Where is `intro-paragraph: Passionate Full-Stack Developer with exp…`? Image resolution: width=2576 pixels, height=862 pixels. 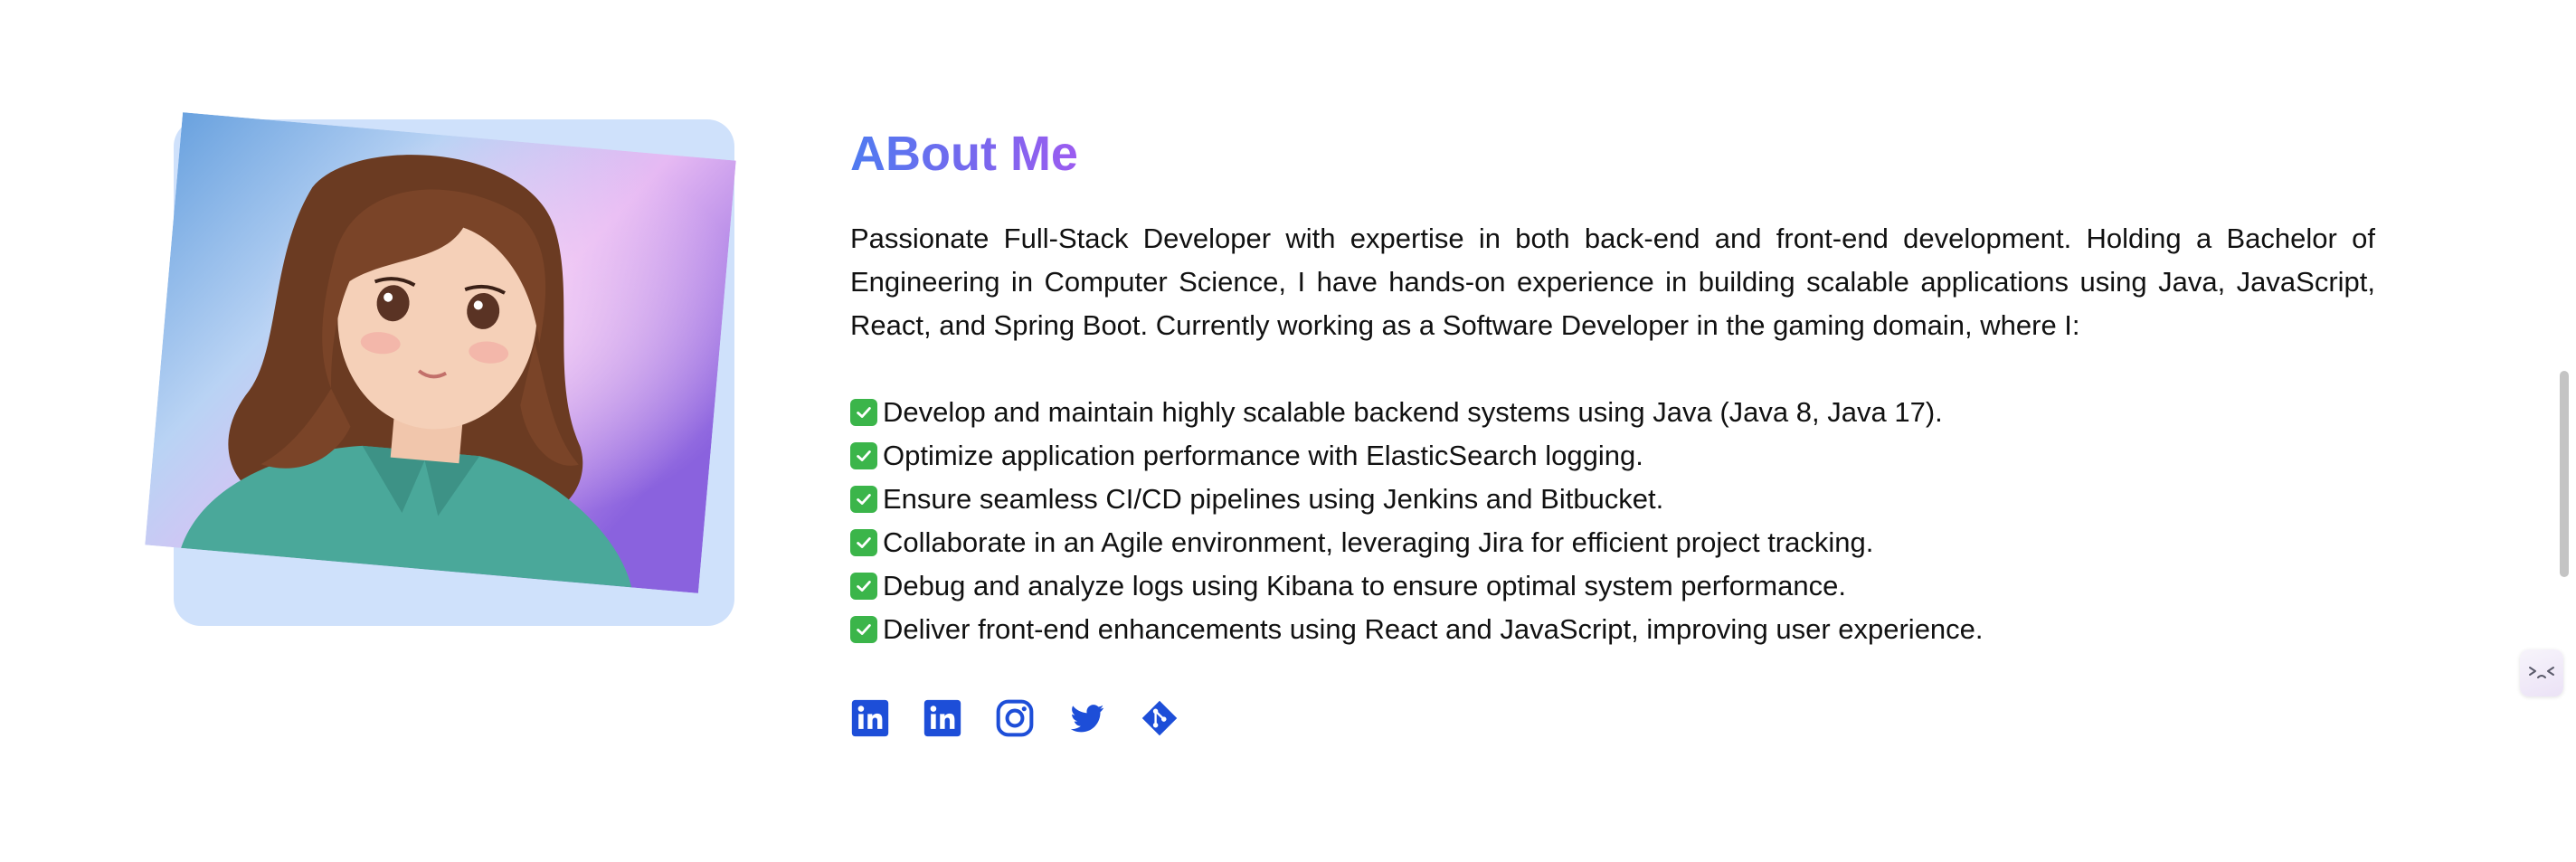 intro-paragraph: Passionate Full-Stack Developer with exp… is located at coordinates (1613, 282).